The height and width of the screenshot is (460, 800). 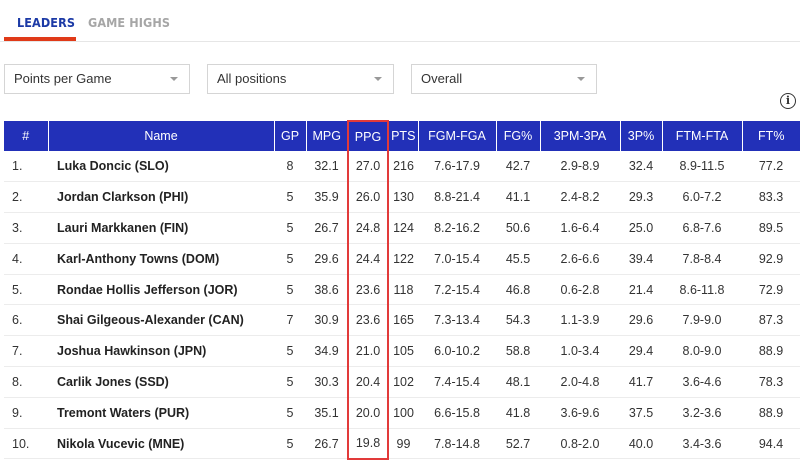 What do you see at coordinates (161, 136) in the screenshot?
I see `column-header-name: Name` at bounding box center [161, 136].